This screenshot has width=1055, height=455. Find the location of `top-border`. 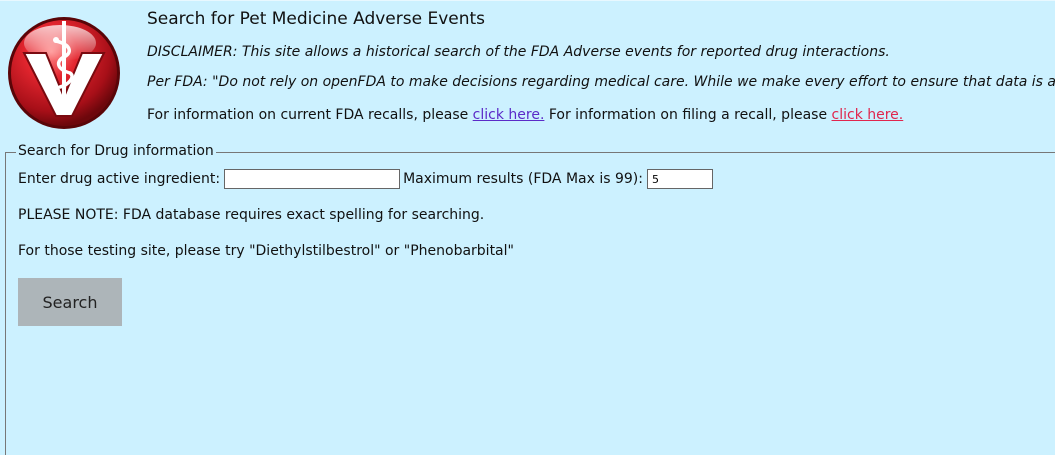

top-border is located at coordinates (527, 0).